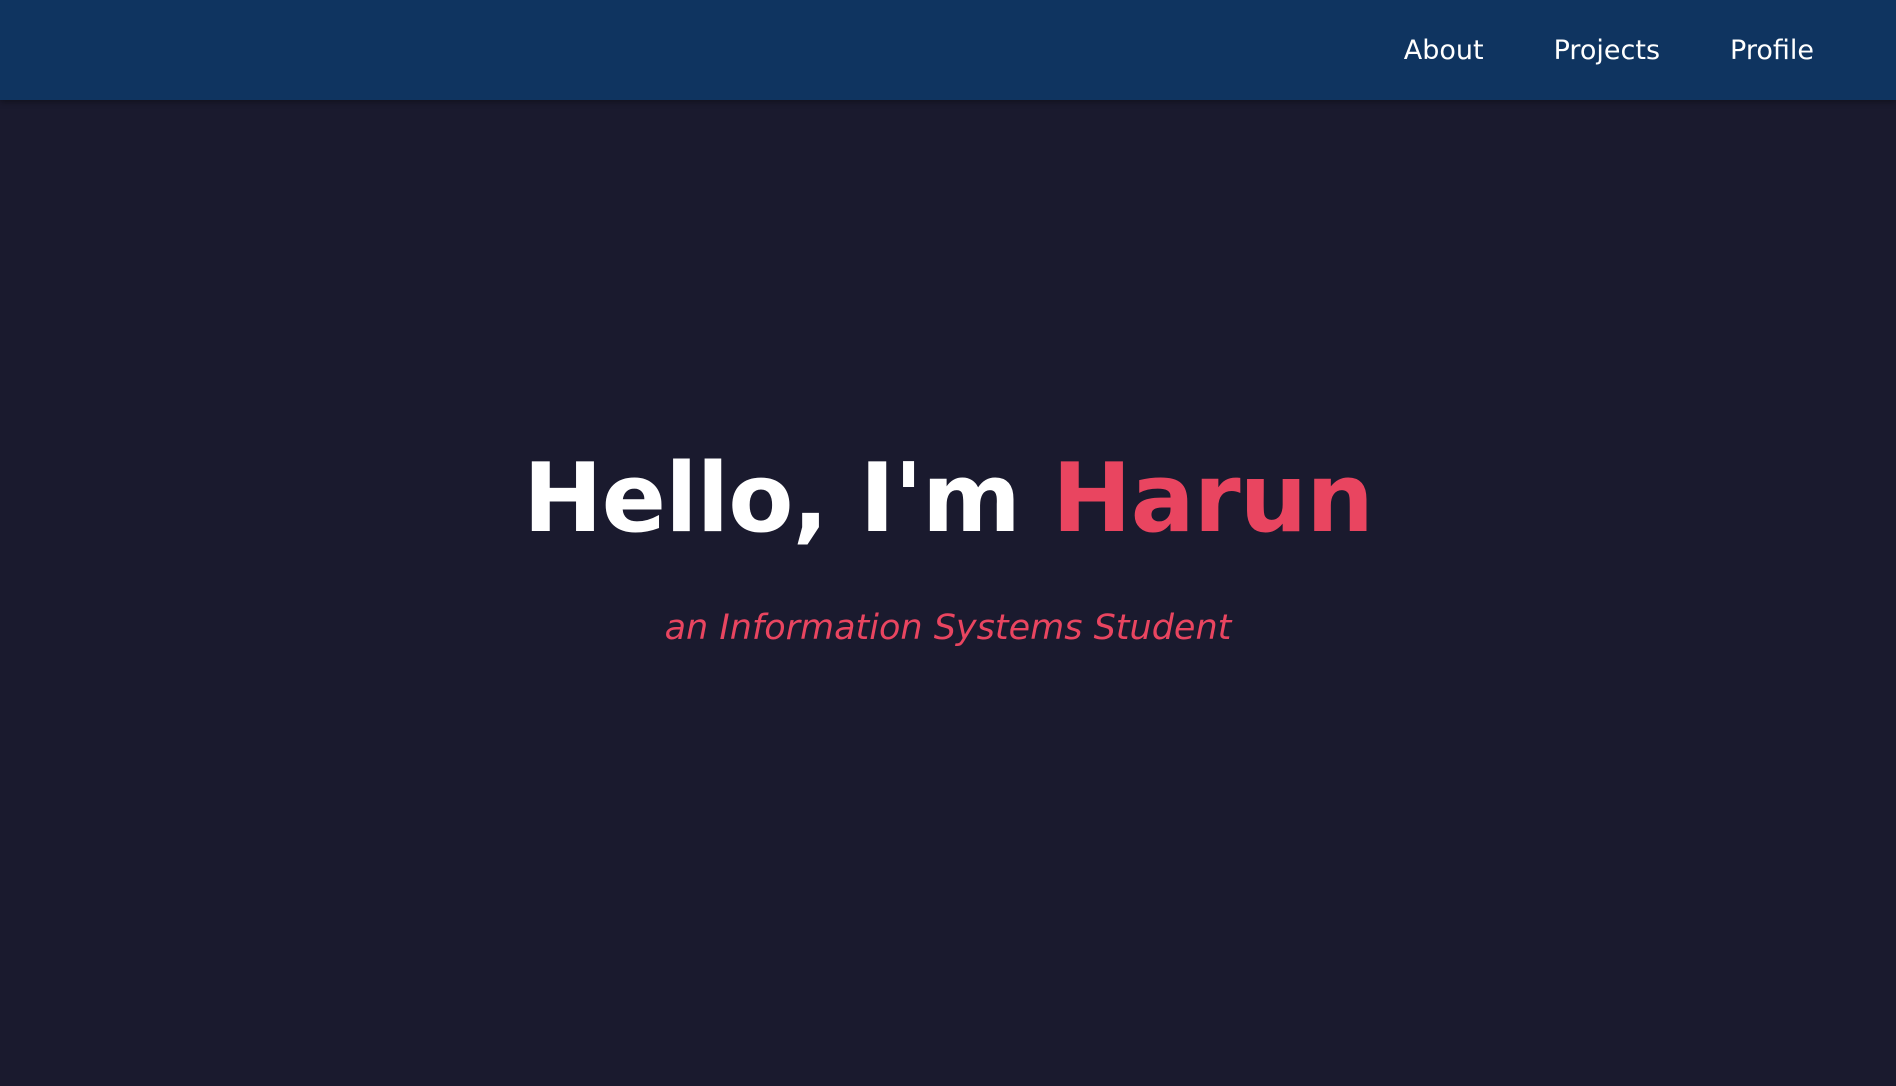  I want to click on hero-subtitle: an Information Systems Student, so click(948, 628).